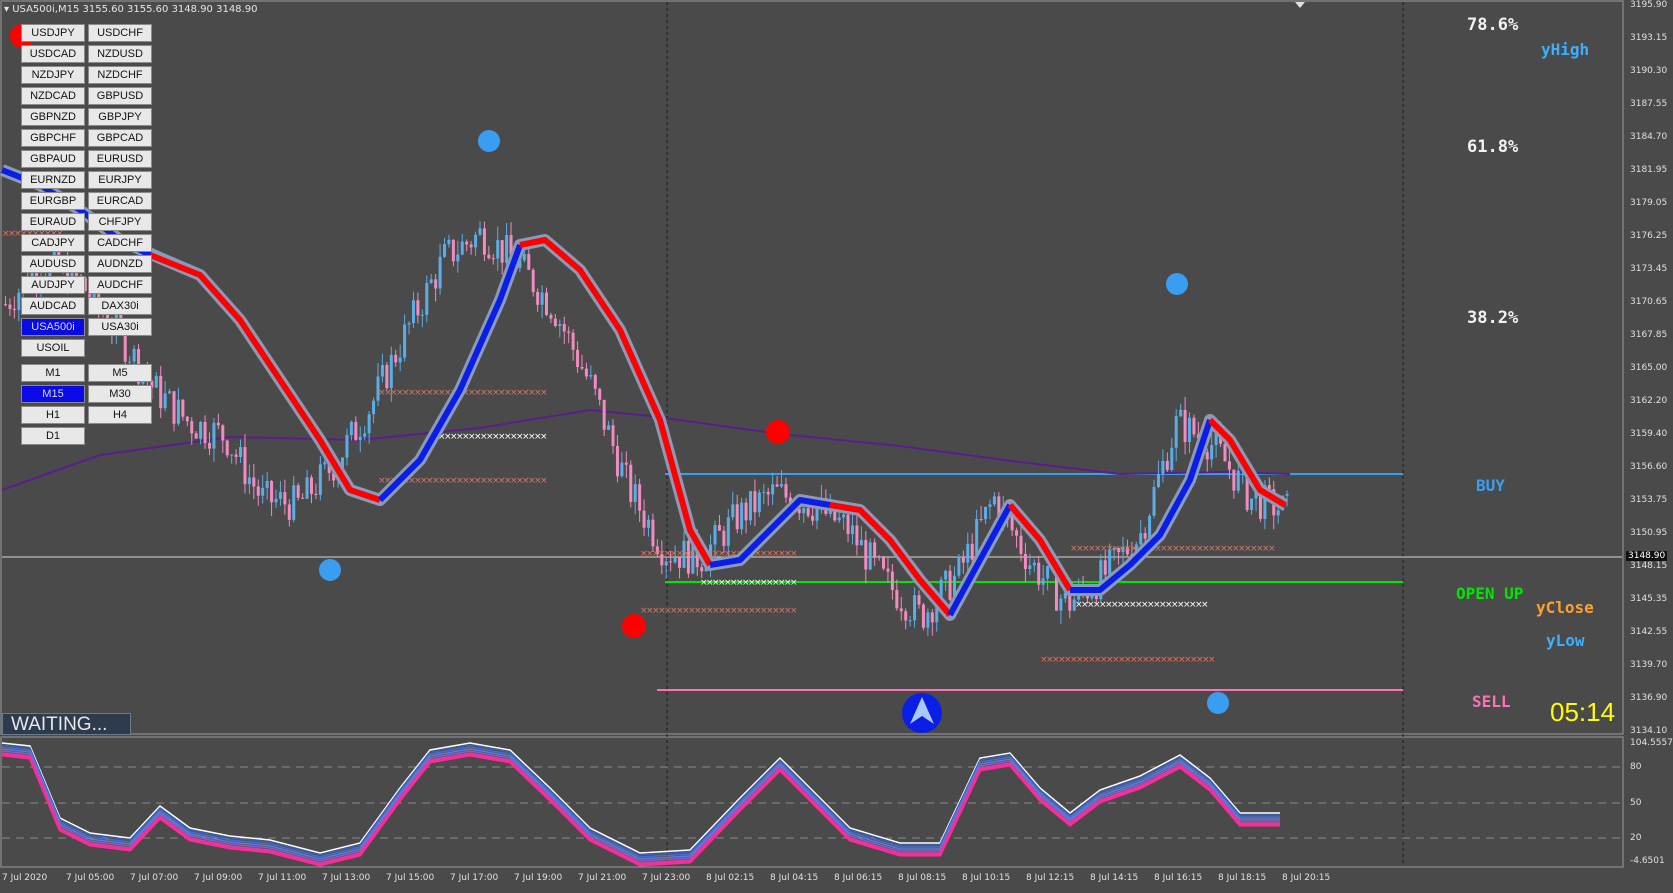  I want to click on time-tick-label: 8 Jul 06:15, so click(858, 878).